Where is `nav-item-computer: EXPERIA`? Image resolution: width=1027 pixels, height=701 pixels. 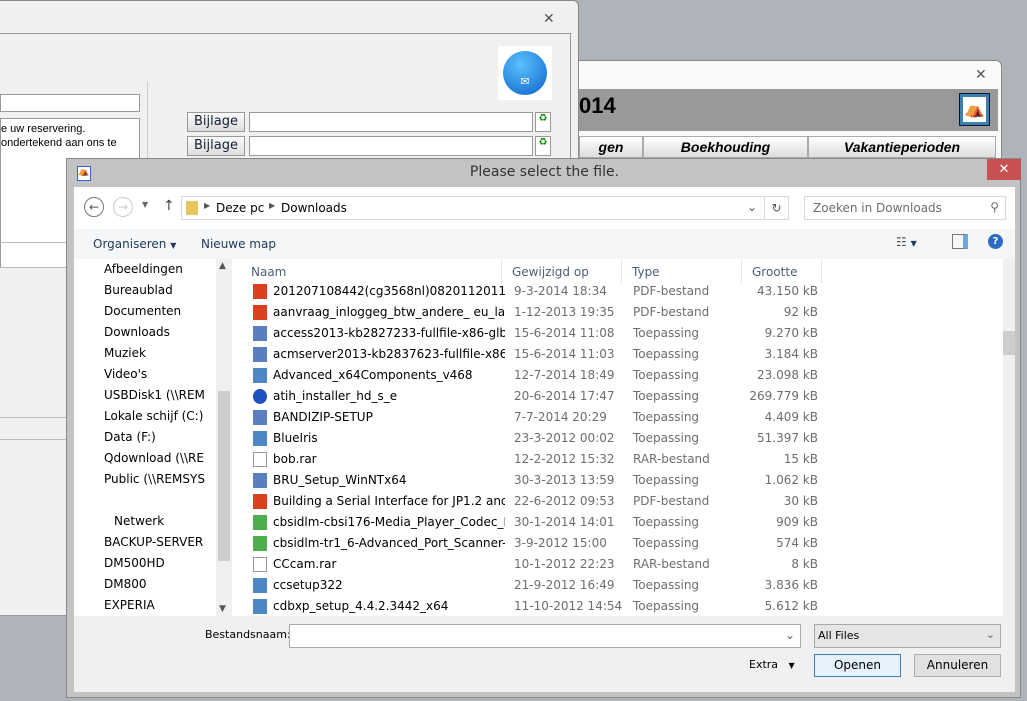
nav-item-computer: EXPERIA is located at coordinates (162, 605).